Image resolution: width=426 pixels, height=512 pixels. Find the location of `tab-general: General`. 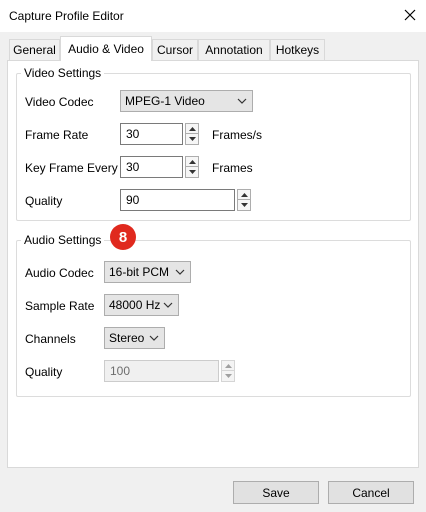

tab-general: General is located at coordinates (34, 49).